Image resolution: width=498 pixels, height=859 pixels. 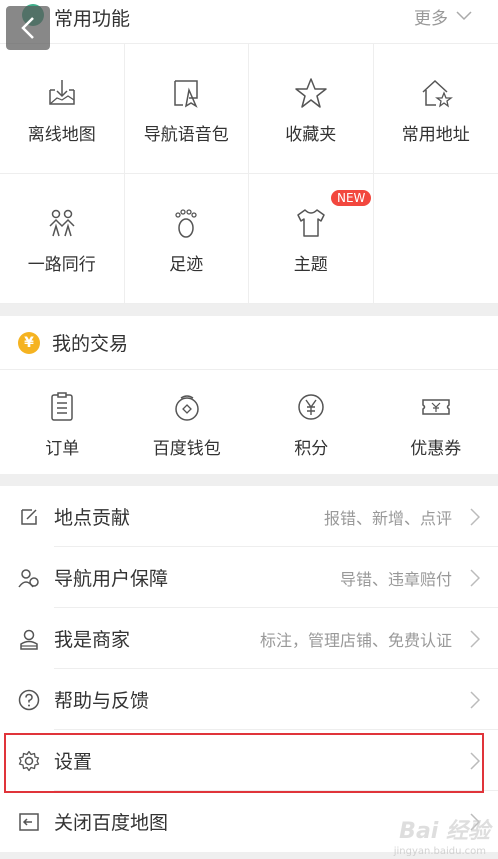 I want to click on wallet-button: 百度钱包, so click(x=187, y=422).